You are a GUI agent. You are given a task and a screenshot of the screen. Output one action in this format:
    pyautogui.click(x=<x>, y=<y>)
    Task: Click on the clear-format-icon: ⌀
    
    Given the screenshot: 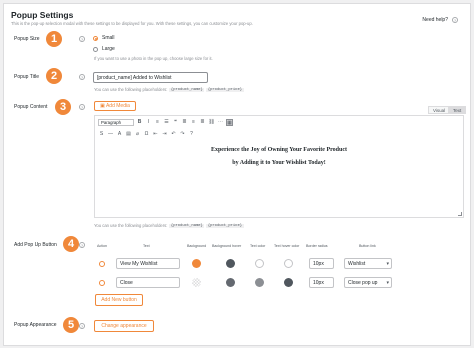 What is the action you would take?
    pyautogui.click(x=137, y=134)
    